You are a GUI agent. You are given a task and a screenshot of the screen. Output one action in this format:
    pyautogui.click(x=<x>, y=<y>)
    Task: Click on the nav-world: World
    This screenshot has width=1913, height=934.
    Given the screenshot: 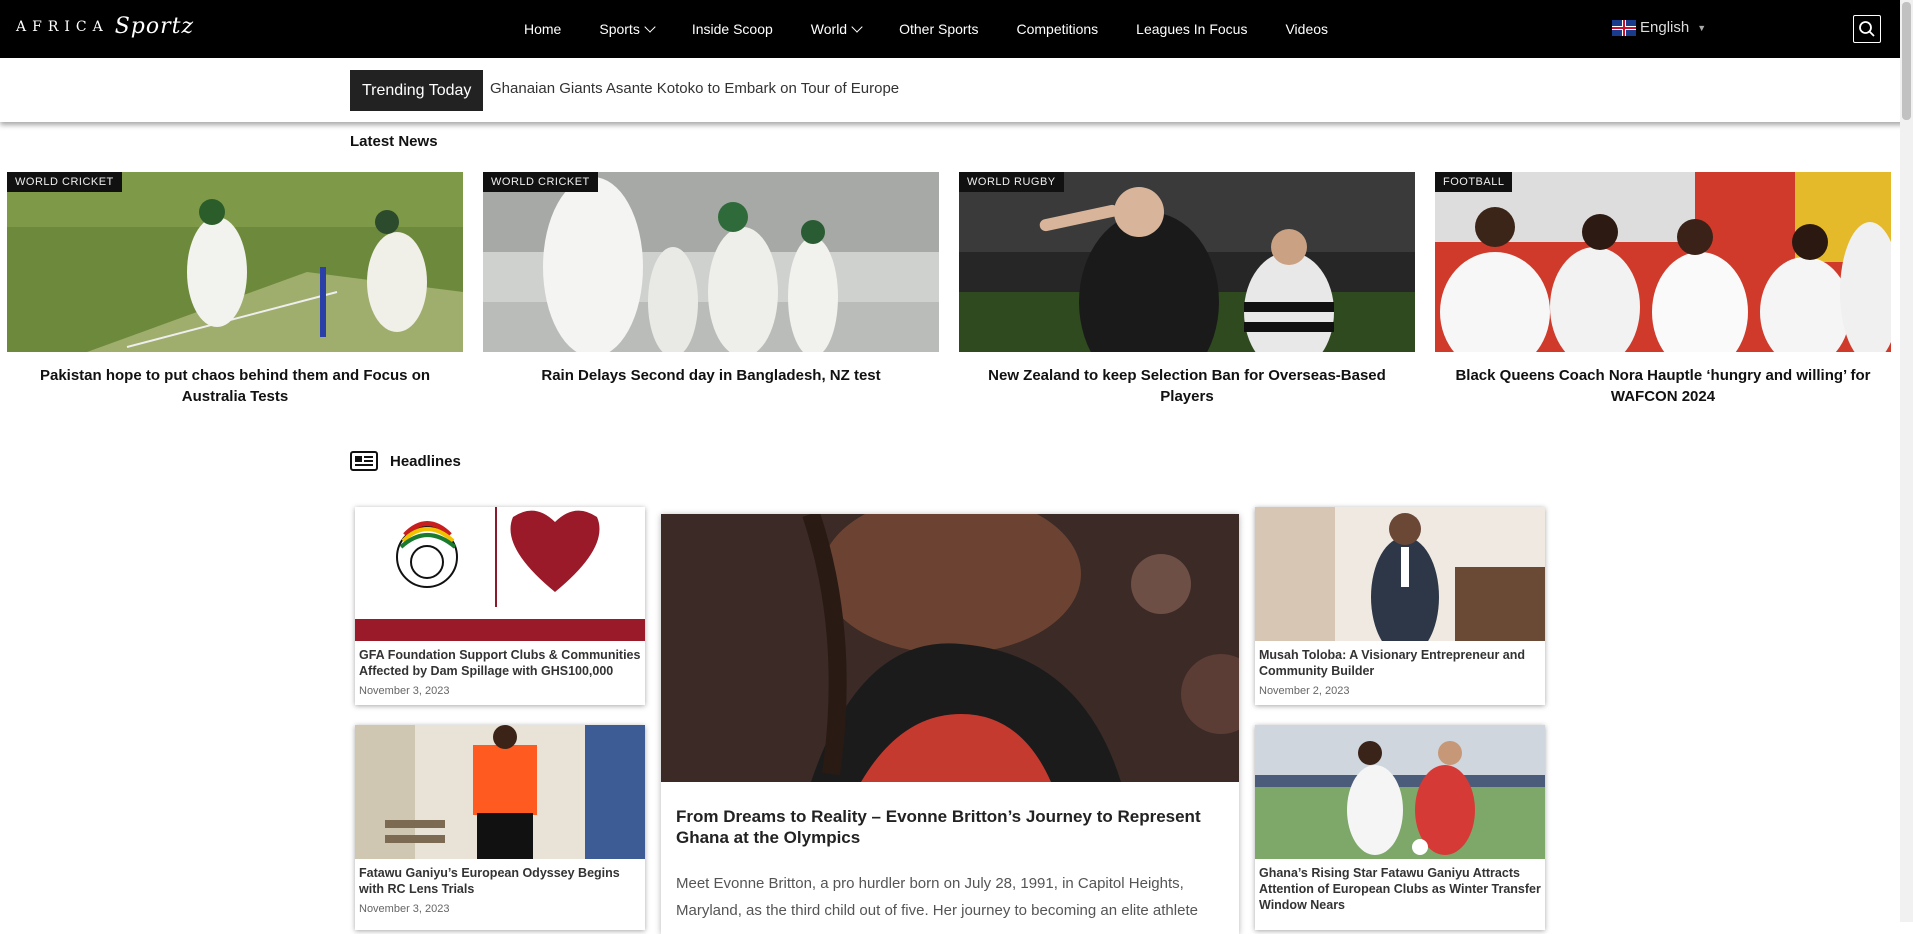 What is the action you would take?
    pyautogui.click(x=836, y=29)
    